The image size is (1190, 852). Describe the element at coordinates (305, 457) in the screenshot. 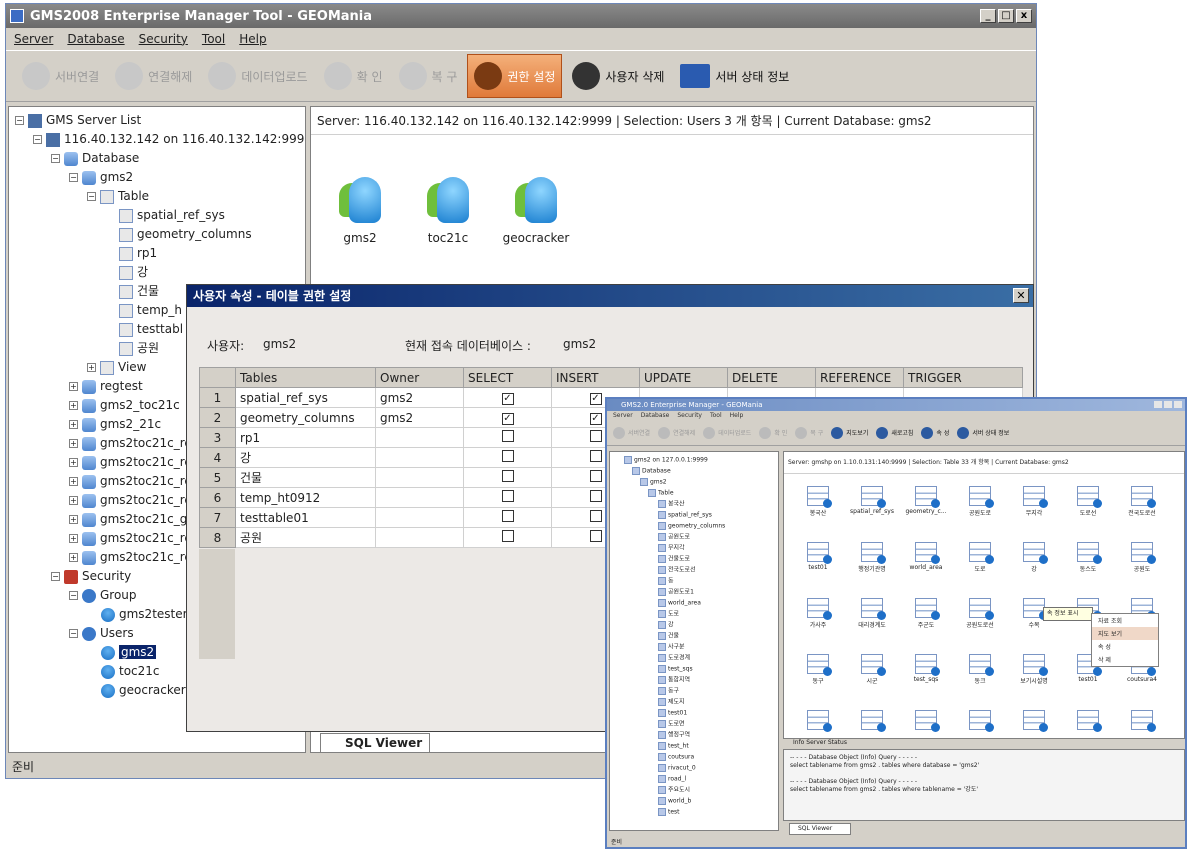

I see `cell-table-name: 강` at that location.